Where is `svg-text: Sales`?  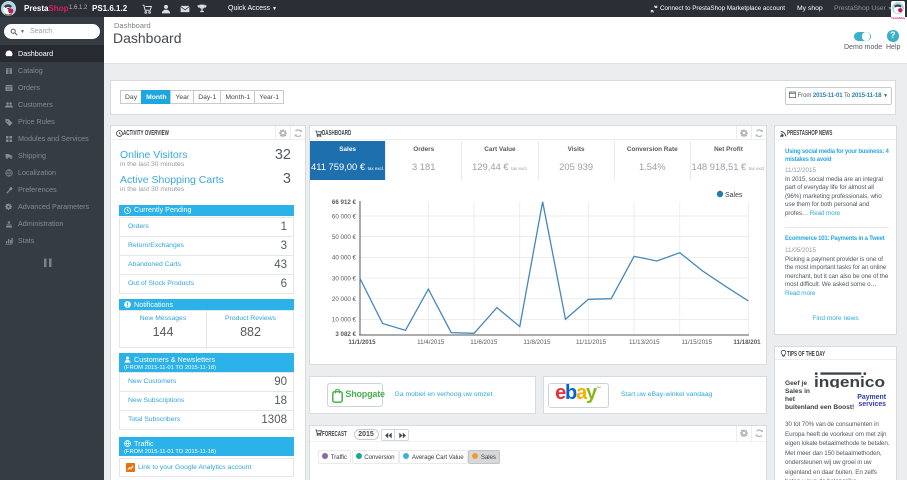 svg-text: Sales is located at coordinates (734, 195).